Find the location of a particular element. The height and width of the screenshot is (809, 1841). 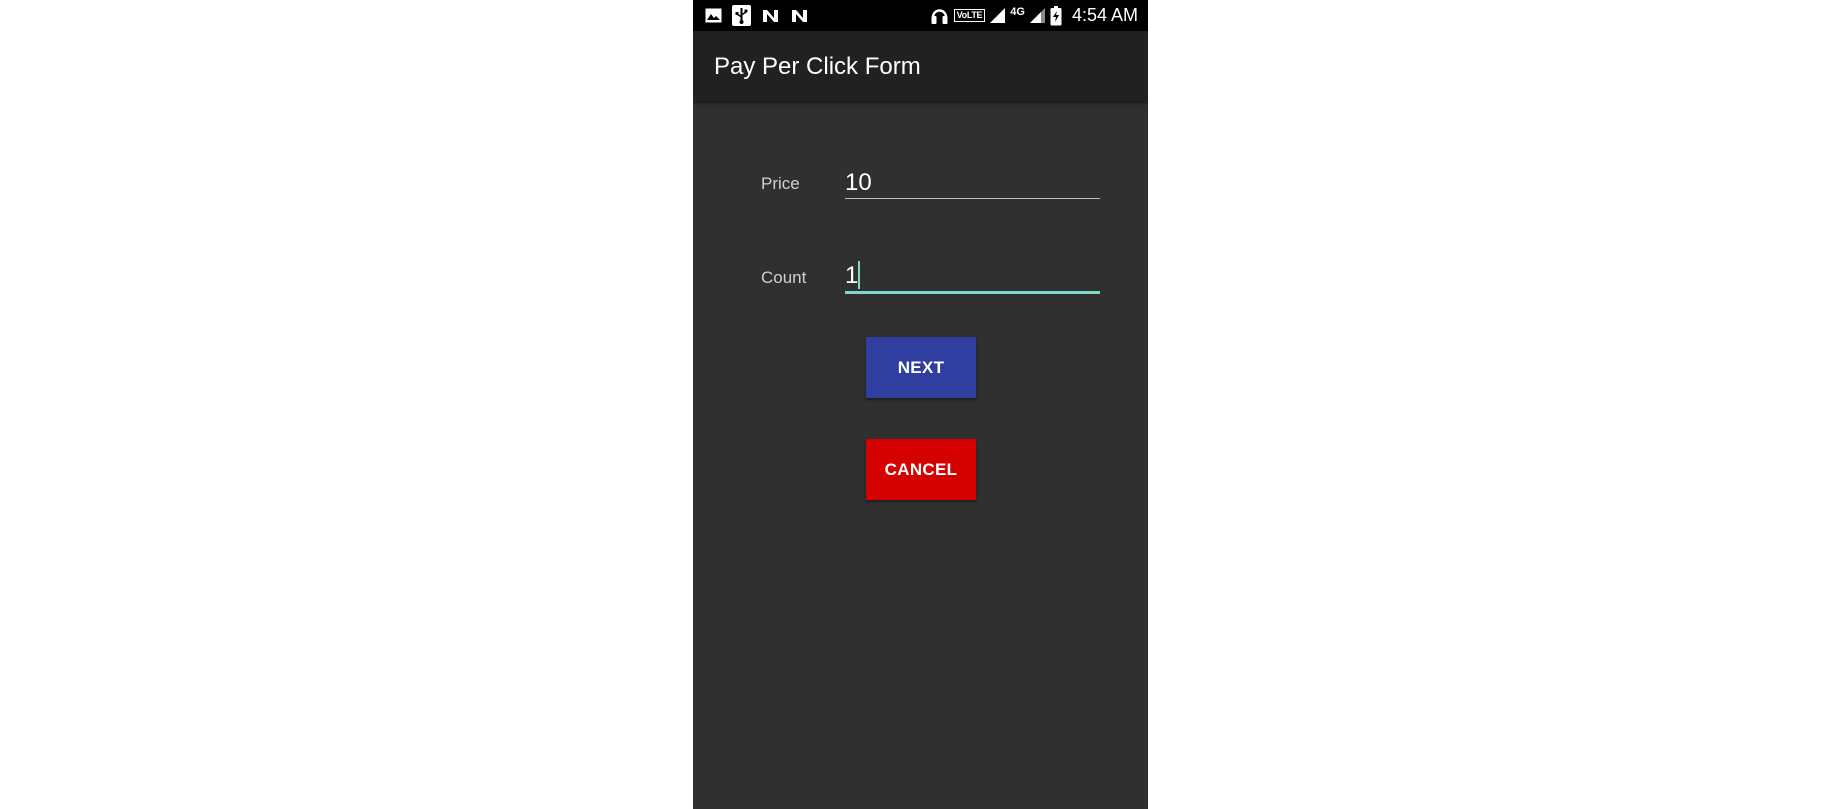

status-bar: VoLTE 4G 4:54 AM is located at coordinates (920, 15).